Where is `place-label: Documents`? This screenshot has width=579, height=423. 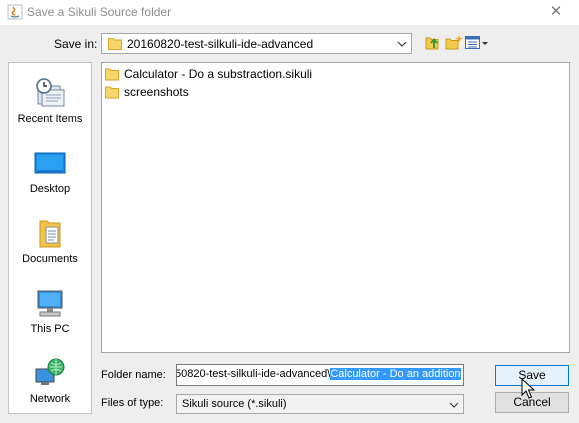
place-label: Documents is located at coordinates (50, 259).